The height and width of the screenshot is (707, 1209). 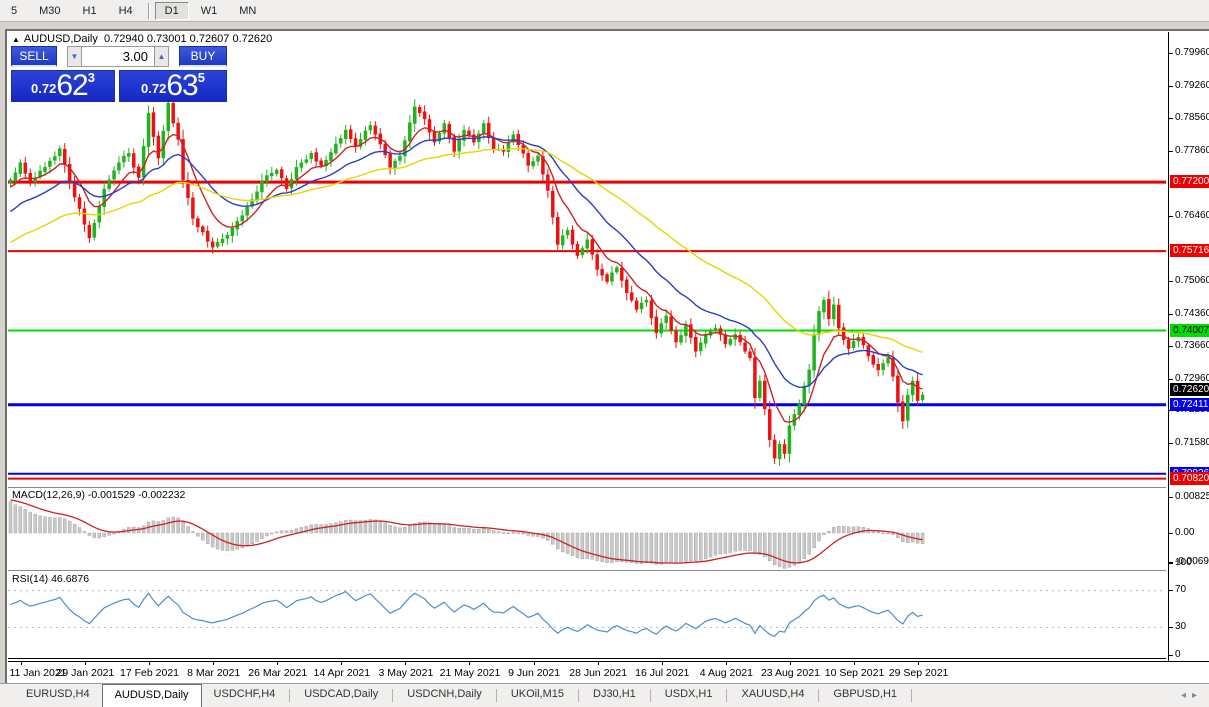 What do you see at coordinates (118, 56) in the screenshot?
I see `volume-input: 3.00` at bounding box center [118, 56].